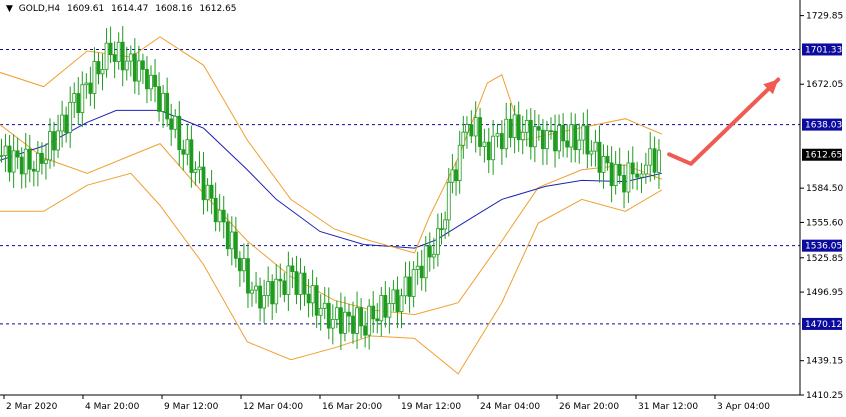  I want to click on price-tick-label: 1555.60, so click(824, 223).